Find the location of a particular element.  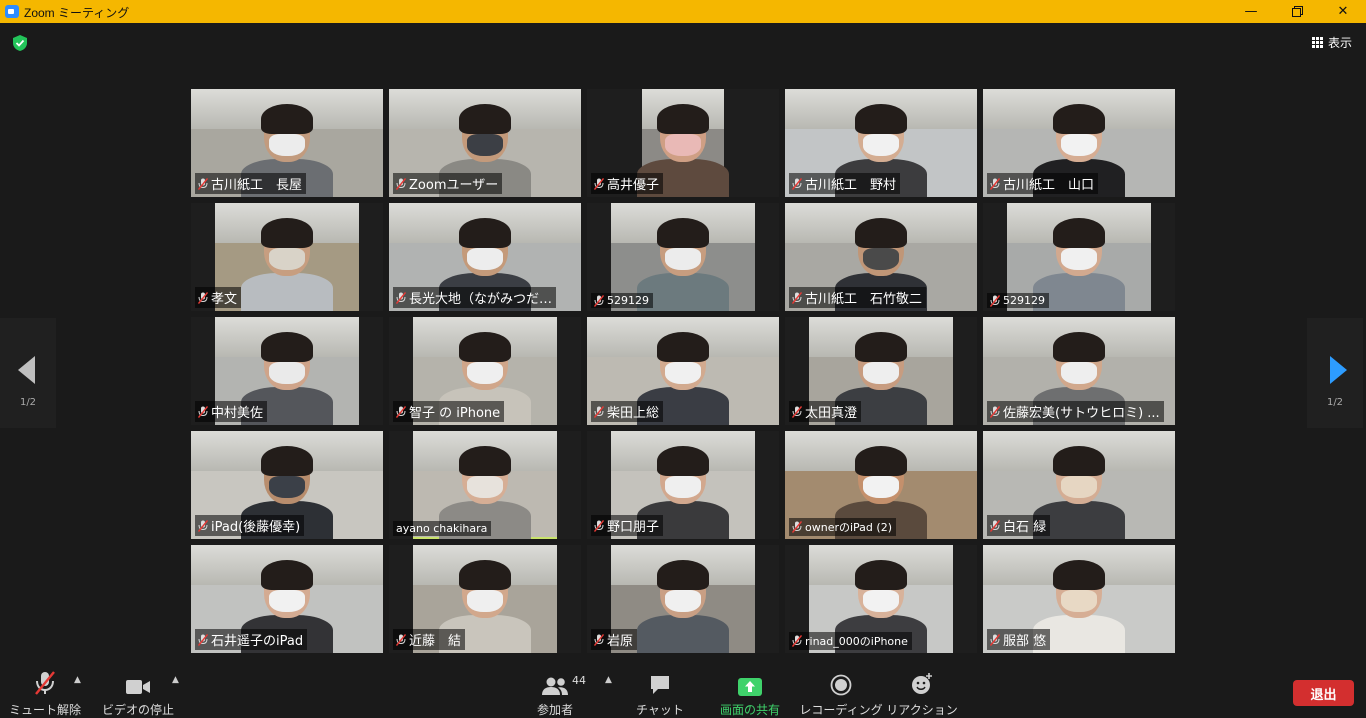

participant-name: 太田真澄 is located at coordinates (831, 413).